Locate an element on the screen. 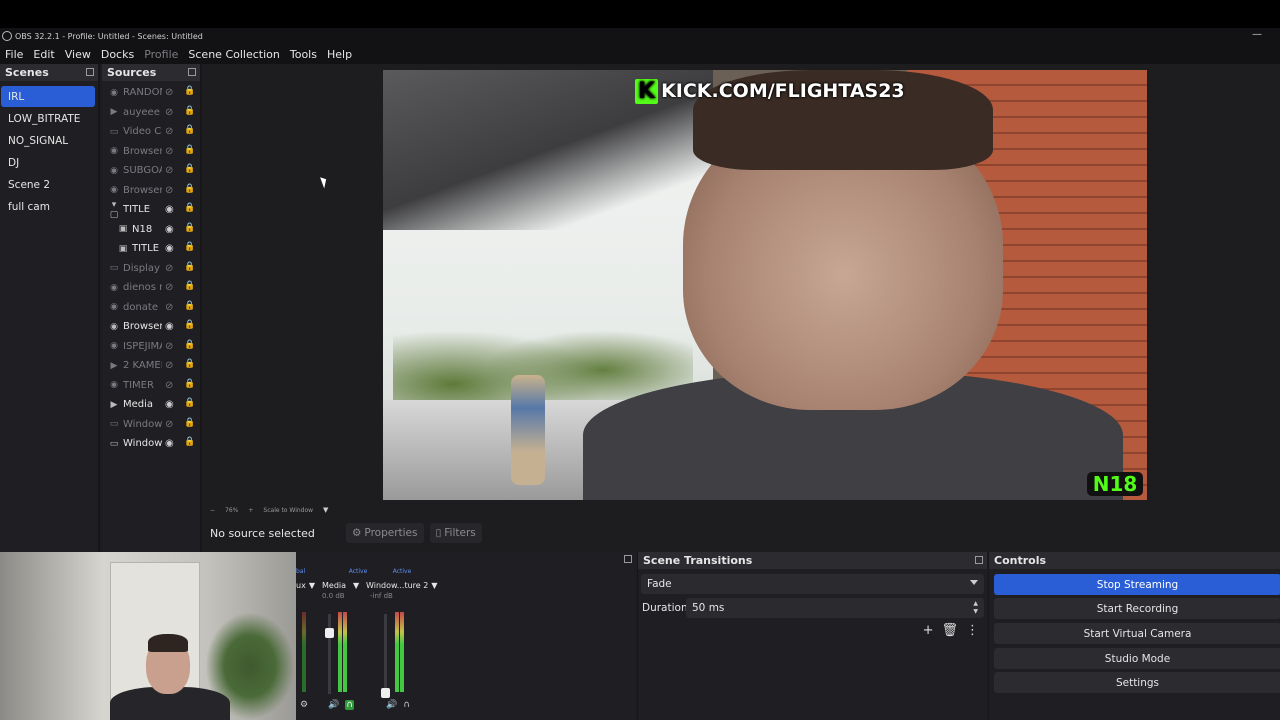 The width and height of the screenshot is (1280, 720). menu-help: Help is located at coordinates (339, 54).